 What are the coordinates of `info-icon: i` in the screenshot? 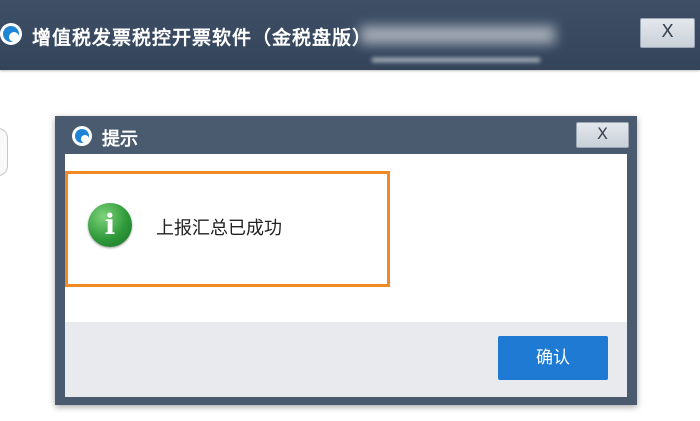 It's located at (110, 225).